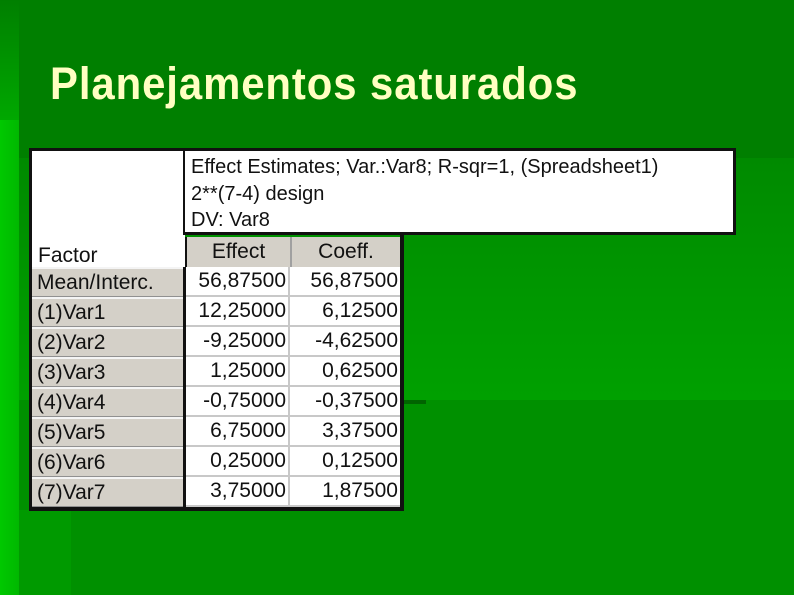 The width and height of the screenshot is (794, 595). Describe the element at coordinates (107, 432) in the screenshot. I see `factor-cell: (5)Var5` at that location.